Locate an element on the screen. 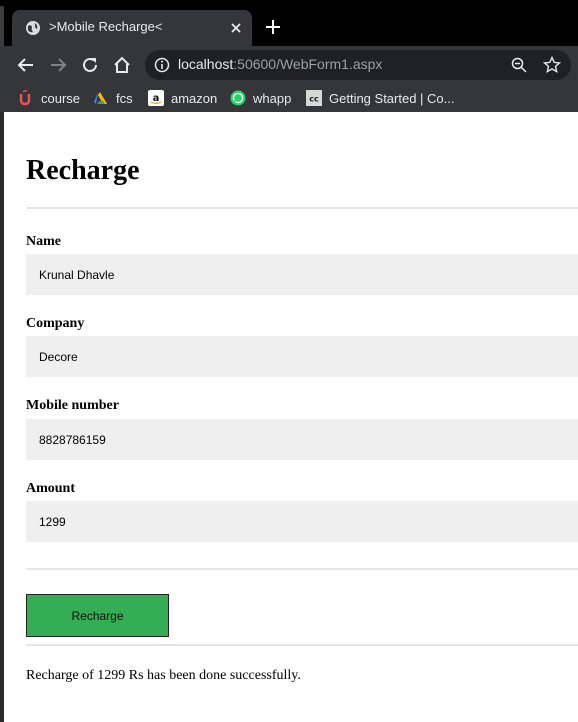 This screenshot has width=578, height=722. udemy-icon is located at coordinates (25, 98).